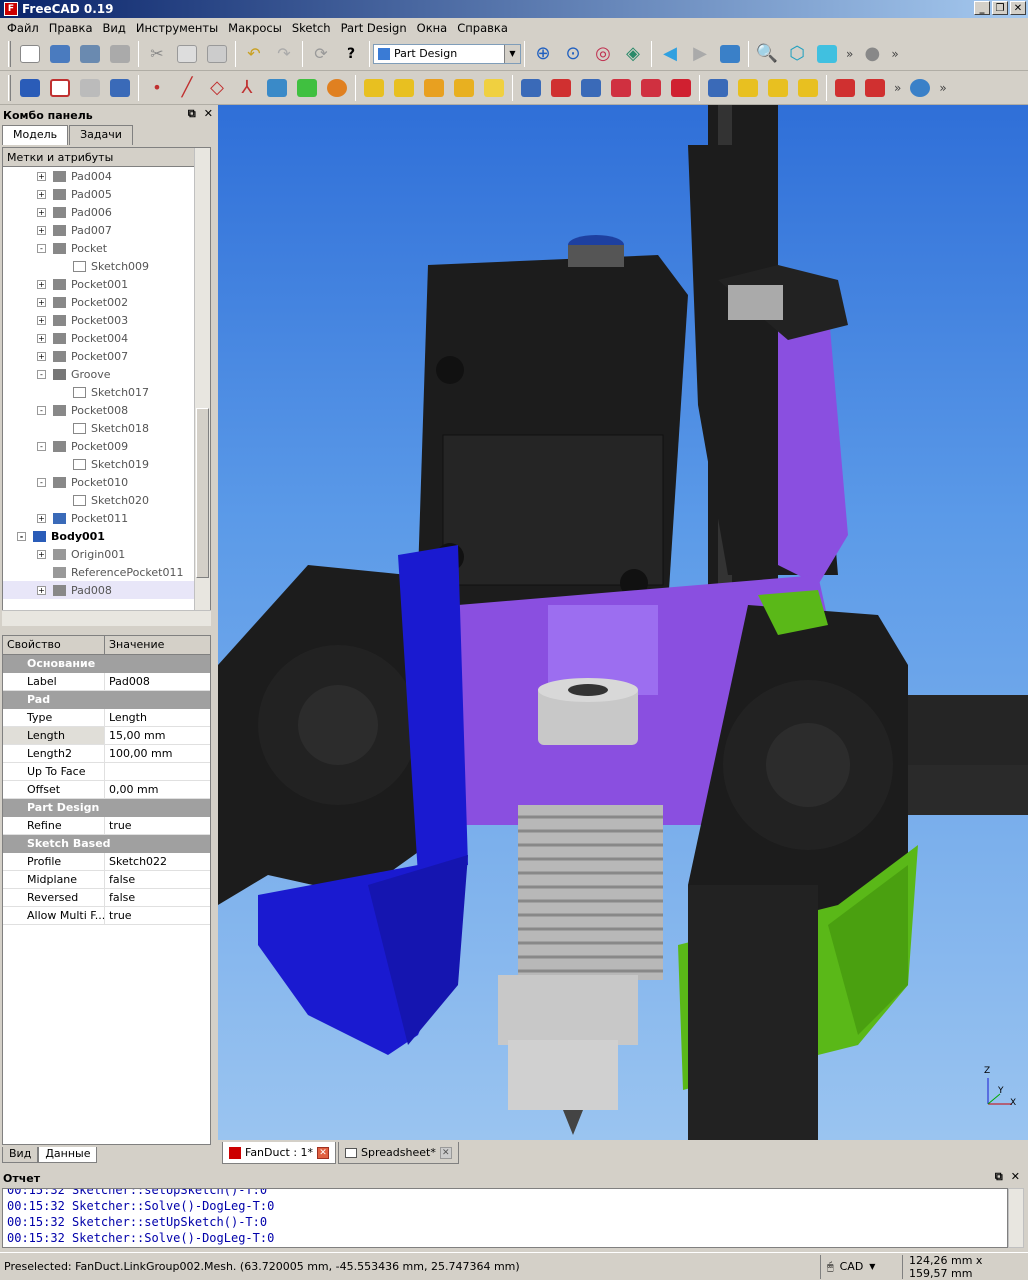 The image size is (1028, 1280). I want to click on menu-tools: Инструменты, so click(177, 28).